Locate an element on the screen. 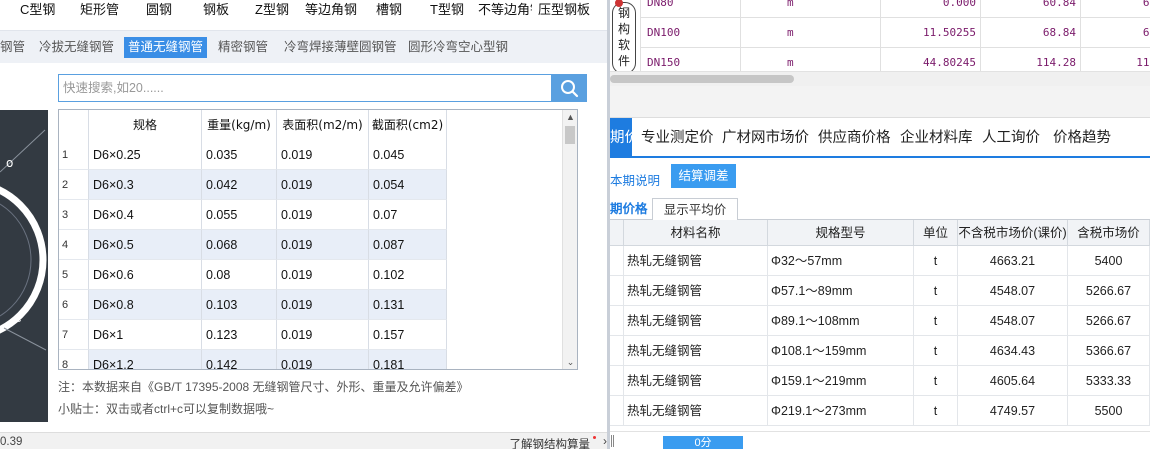 The width and height of the screenshot is (1150, 449). cell-n: 8 is located at coordinates (74, 359).